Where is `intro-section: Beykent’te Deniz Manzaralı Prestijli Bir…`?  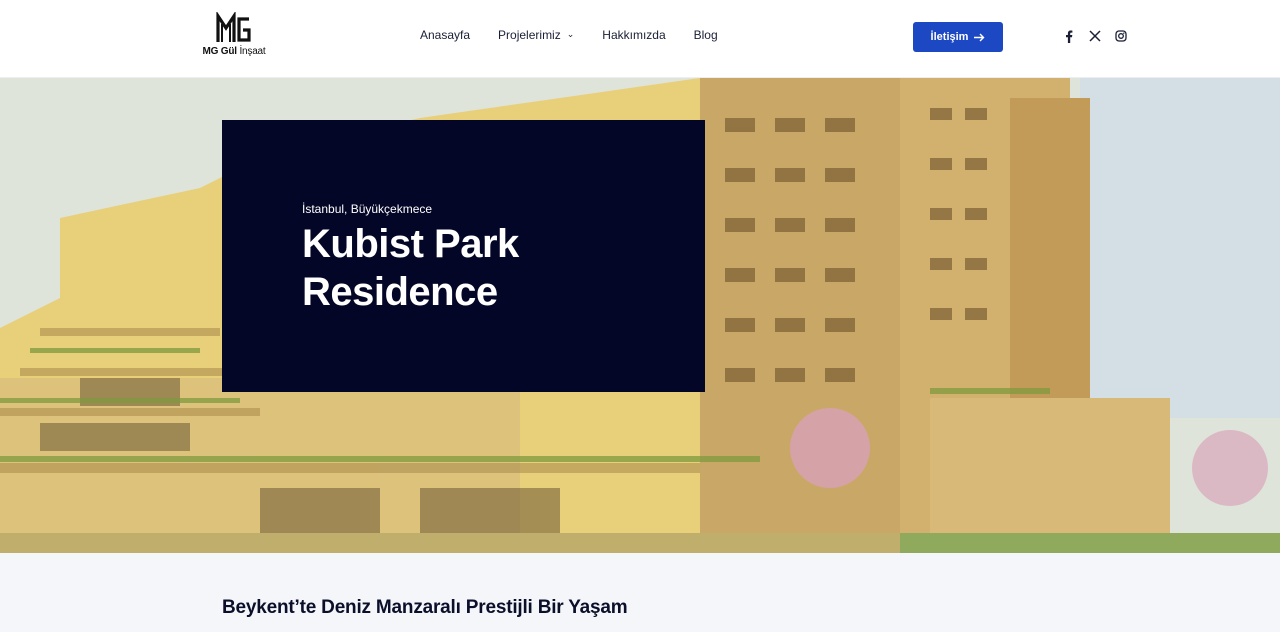
intro-section: Beykent’te Deniz Manzaralı Prestijli Bir… is located at coordinates (640, 592).